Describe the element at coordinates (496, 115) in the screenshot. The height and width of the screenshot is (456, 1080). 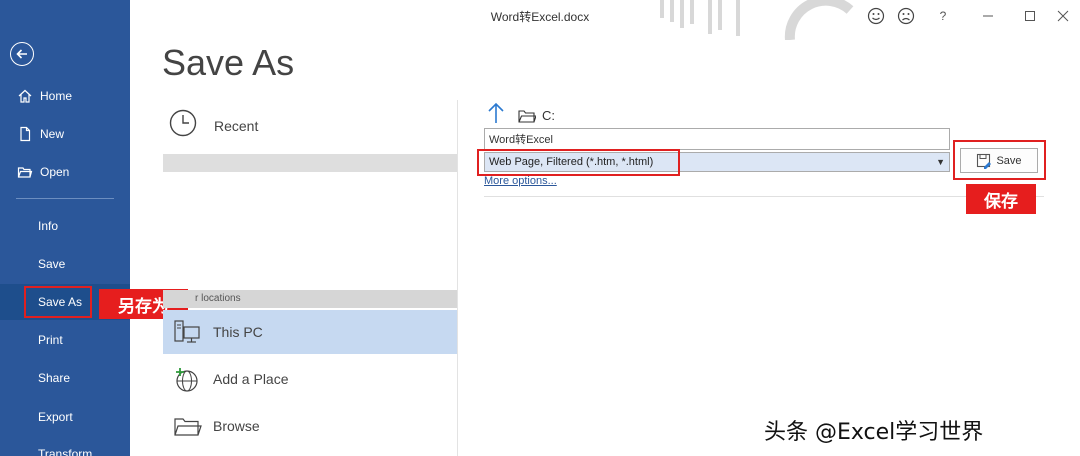
I see `up-arrow-icon` at that location.